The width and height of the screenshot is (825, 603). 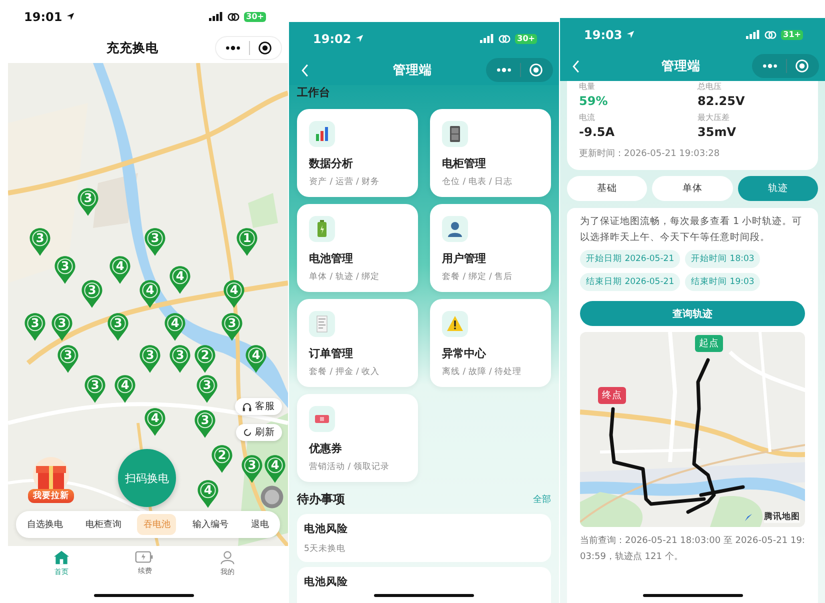 What do you see at coordinates (722, 101) in the screenshot?
I see `metric-value: 82.25V` at bounding box center [722, 101].